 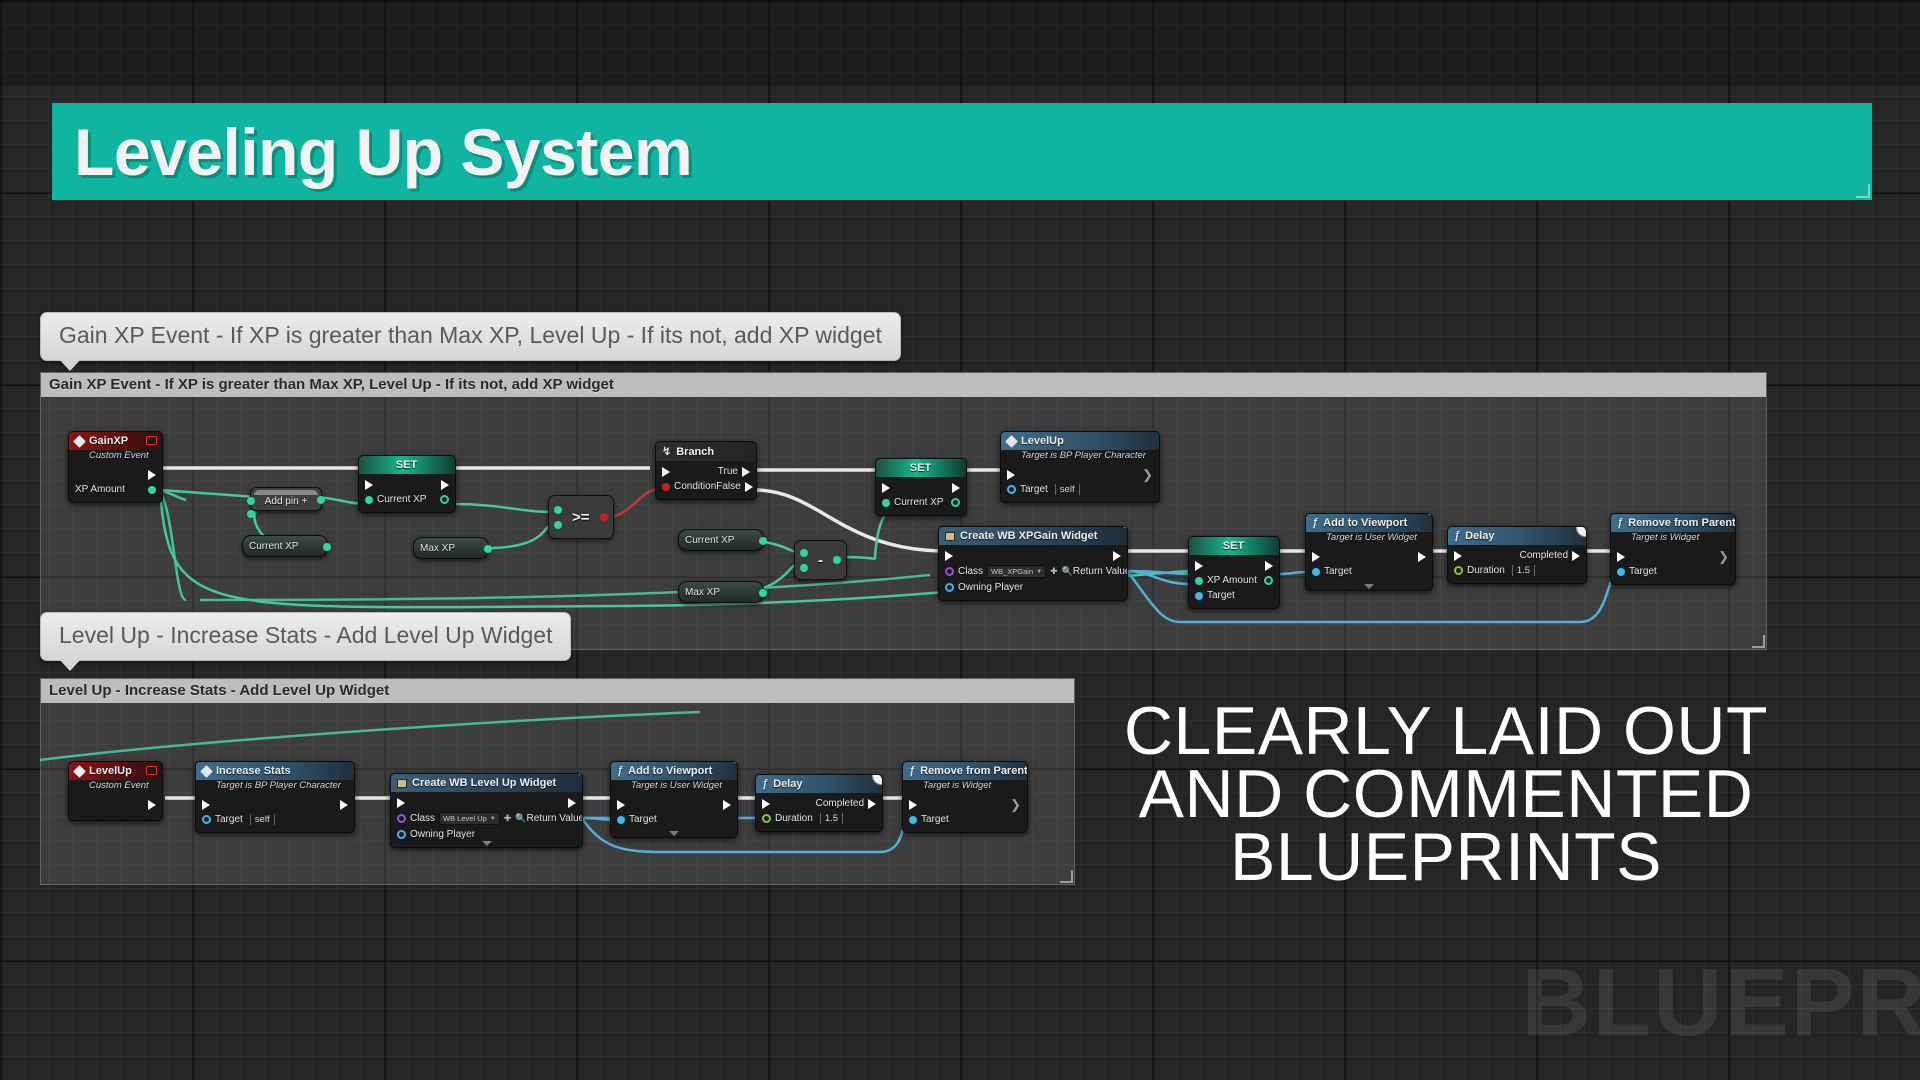 What do you see at coordinates (1458, 570) in the screenshot?
I see `float-input-pin-icon` at bounding box center [1458, 570].